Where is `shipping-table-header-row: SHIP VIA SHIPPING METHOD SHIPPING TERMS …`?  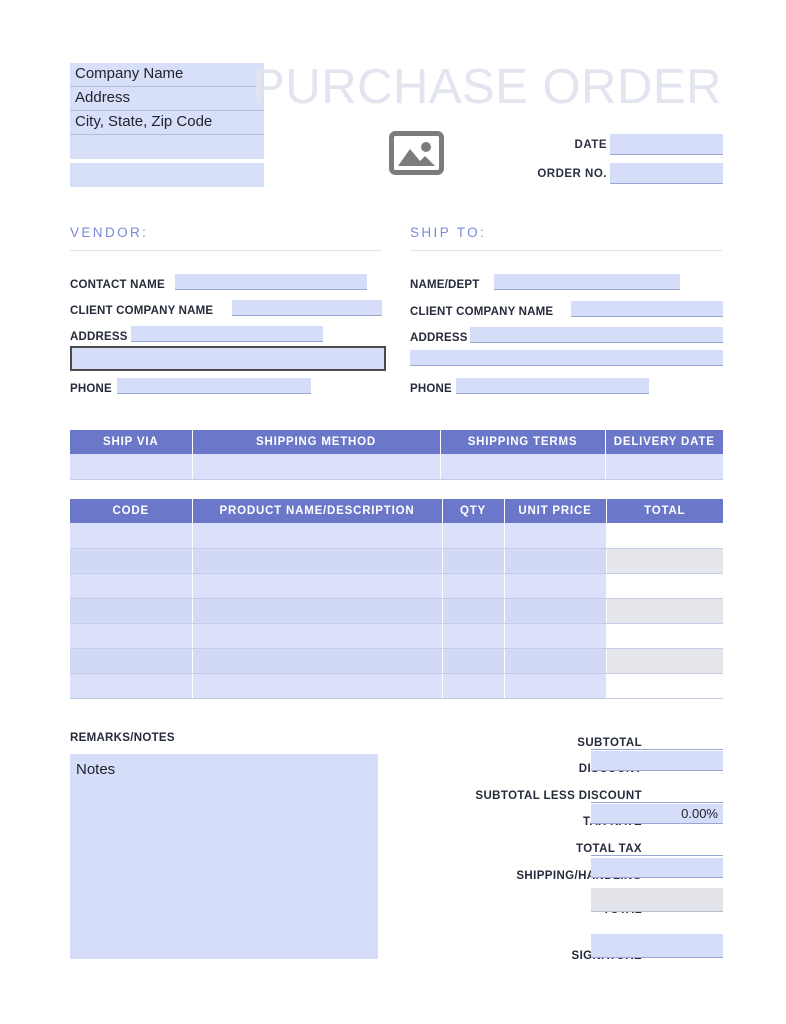
shipping-table-header-row: SHIP VIA SHIPPING METHOD SHIPPING TERMS … is located at coordinates (396, 442).